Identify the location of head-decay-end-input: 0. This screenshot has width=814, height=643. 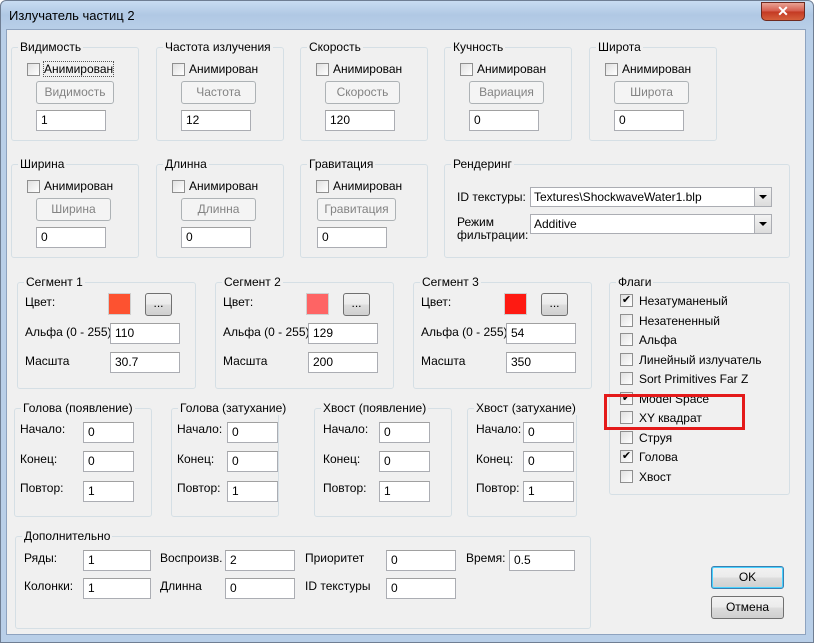
(252, 461).